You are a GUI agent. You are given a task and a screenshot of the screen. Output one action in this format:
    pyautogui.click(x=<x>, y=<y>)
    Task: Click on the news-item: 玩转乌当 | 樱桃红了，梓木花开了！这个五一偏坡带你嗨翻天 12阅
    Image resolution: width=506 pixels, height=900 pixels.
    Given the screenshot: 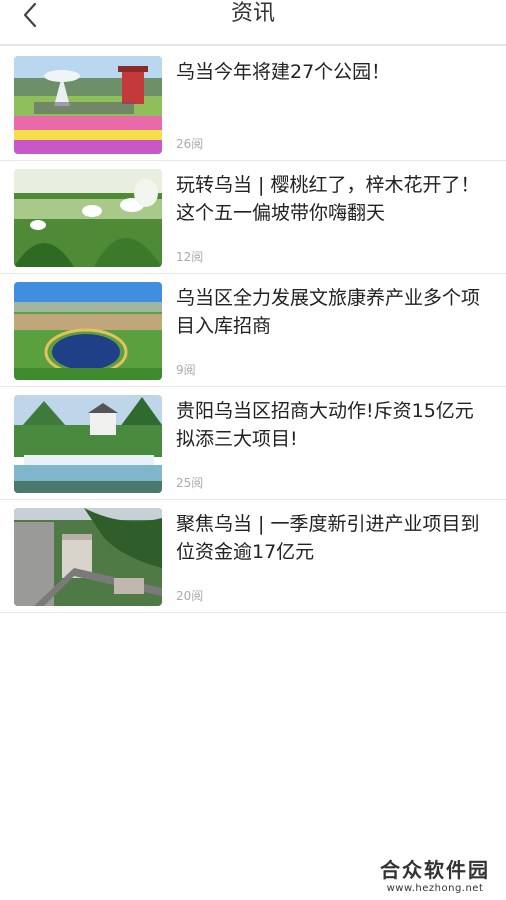 What is the action you would take?
    pyautogui.click(x=253, y=217)
    